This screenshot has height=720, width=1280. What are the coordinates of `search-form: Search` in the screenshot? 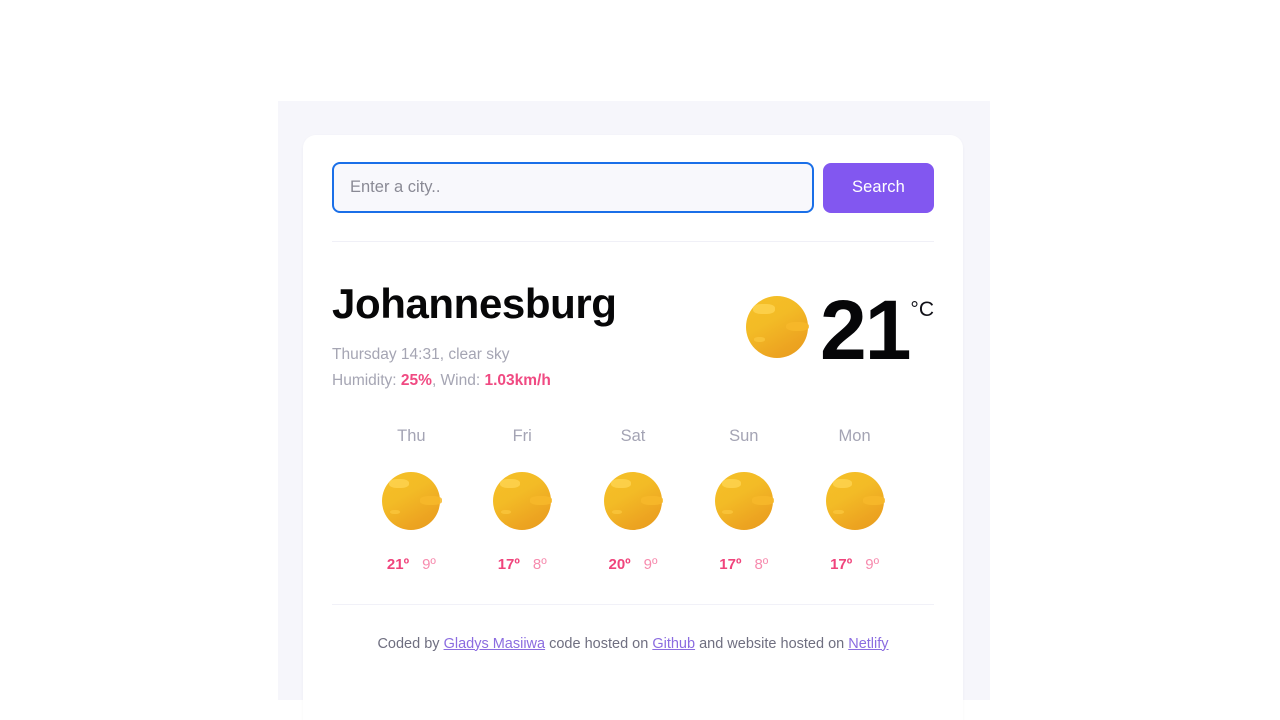 It's located at (633, 174).